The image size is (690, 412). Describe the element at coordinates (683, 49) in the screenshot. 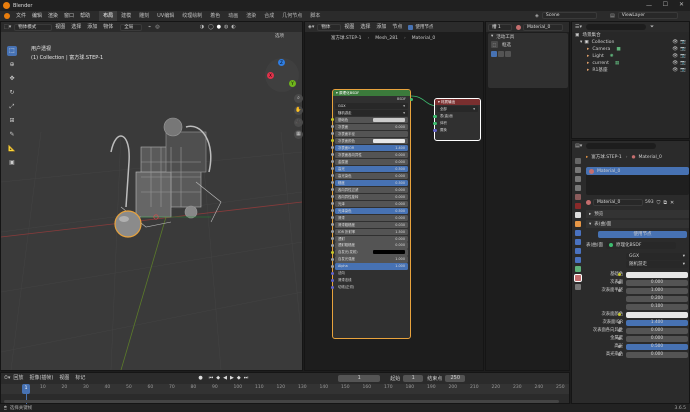

I see `camera-render-icon: 📷` at that location.